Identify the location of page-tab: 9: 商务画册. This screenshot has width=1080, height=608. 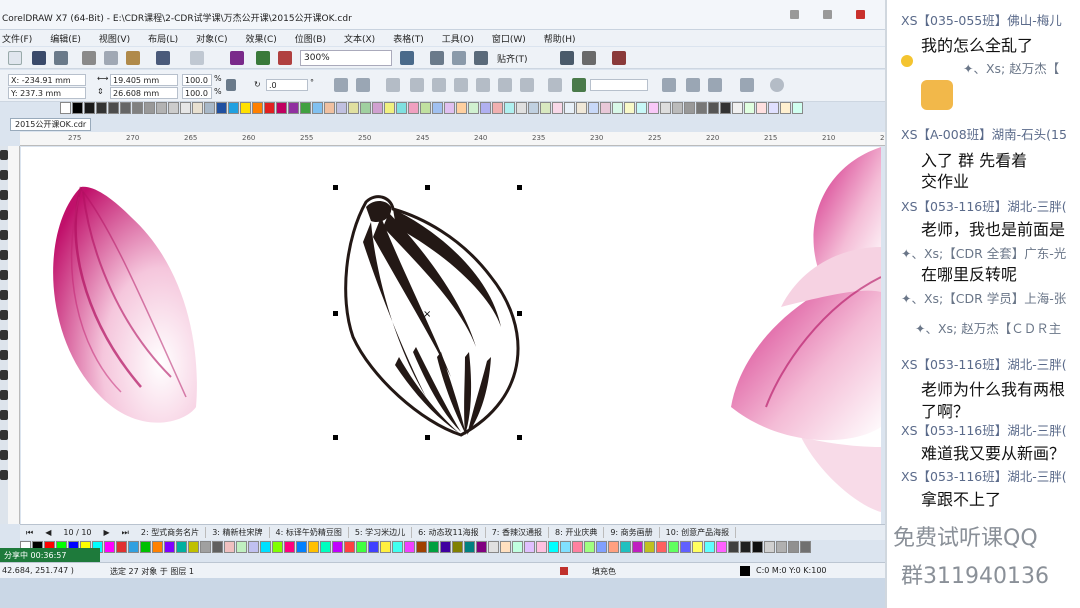
(632, 532).